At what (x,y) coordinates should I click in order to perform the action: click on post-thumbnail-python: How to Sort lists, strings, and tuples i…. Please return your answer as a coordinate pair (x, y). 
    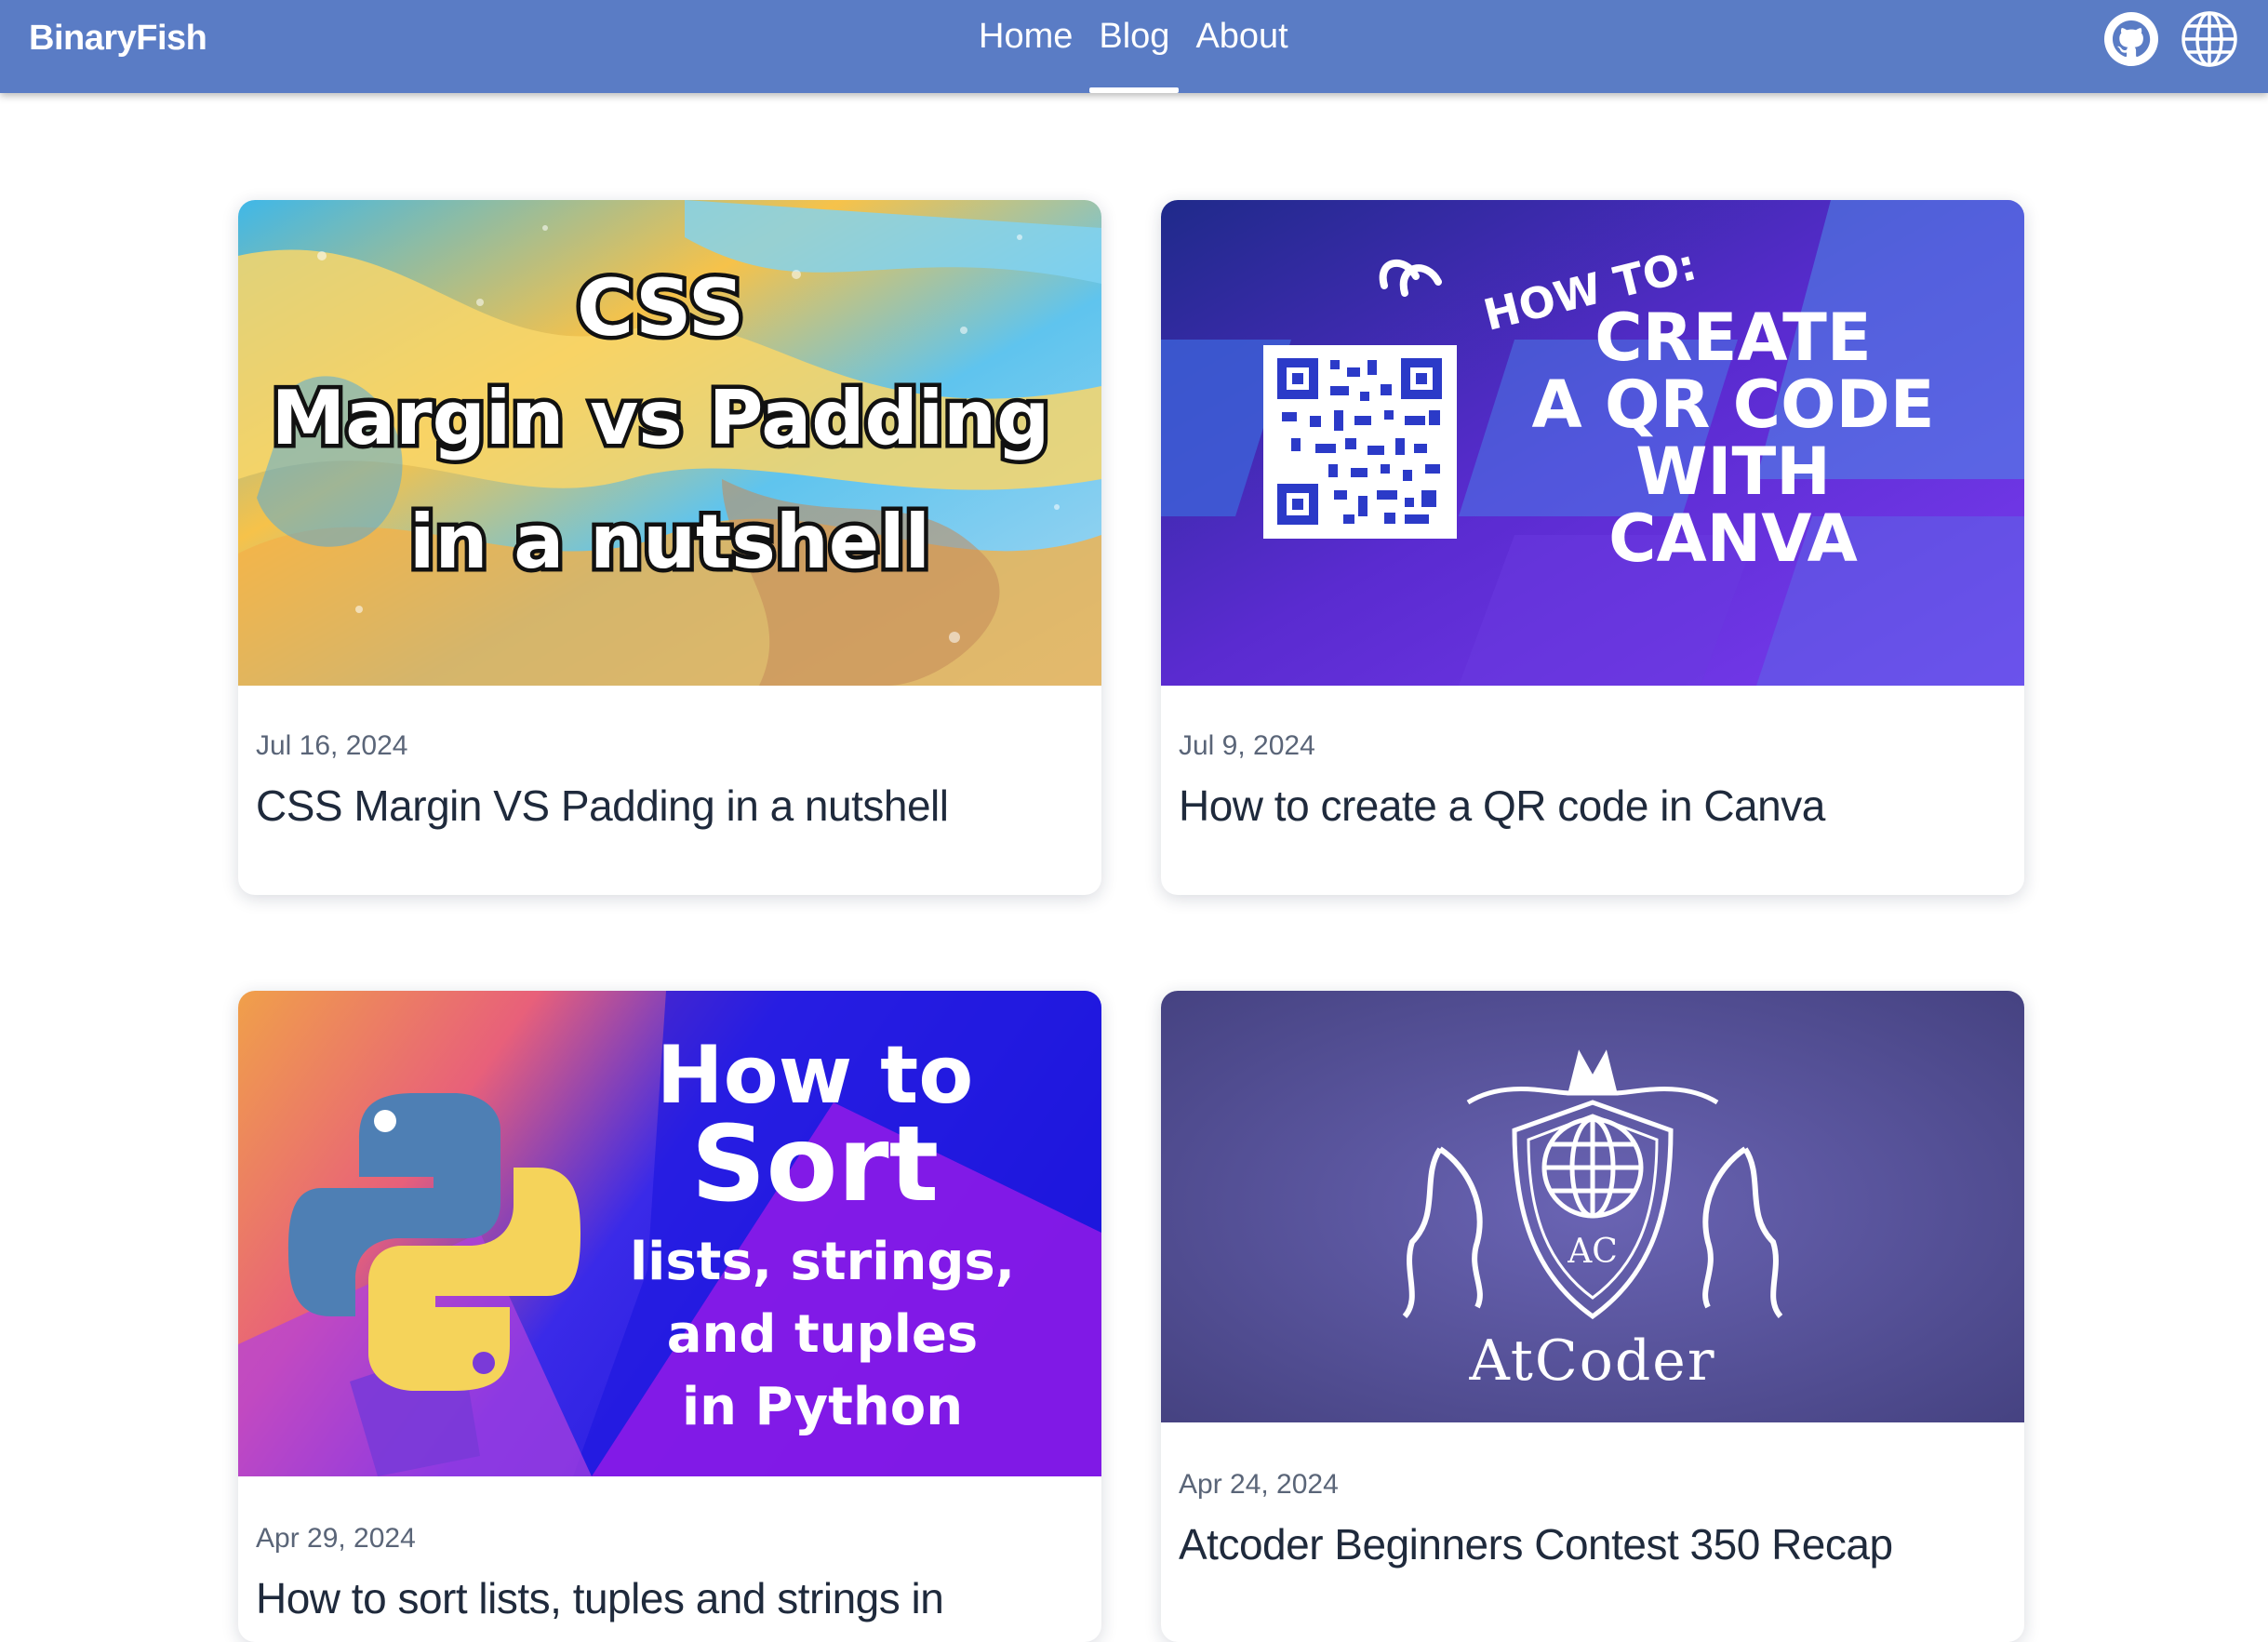
    Looking at the image, I should click on (669, 1234).